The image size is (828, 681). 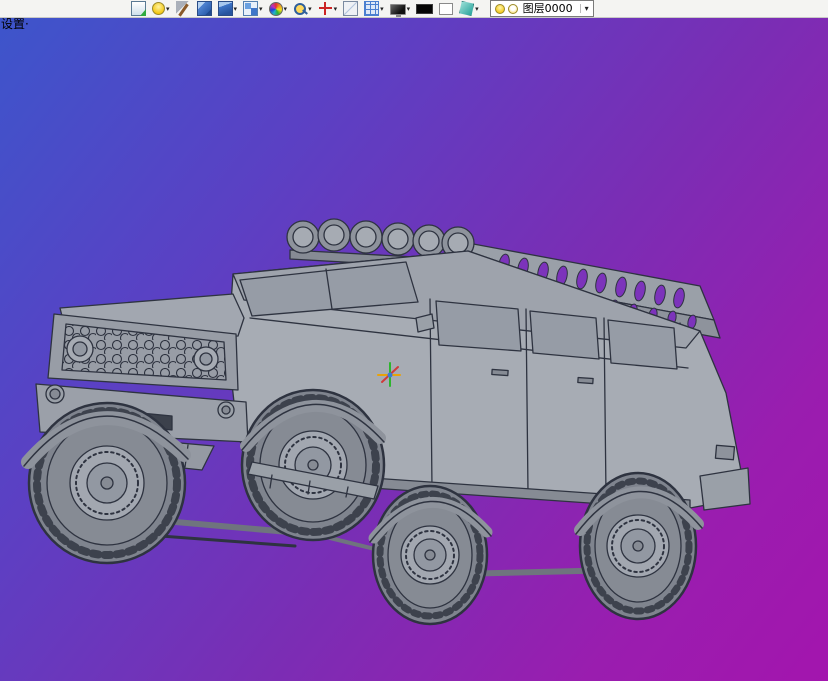 I want to click on black-swatch-icon, so click(x=425, y=8).